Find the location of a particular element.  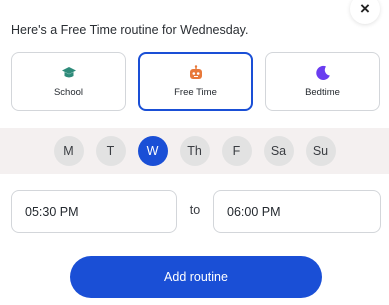

day-thursday: Th is located at coordinates (194, 151).